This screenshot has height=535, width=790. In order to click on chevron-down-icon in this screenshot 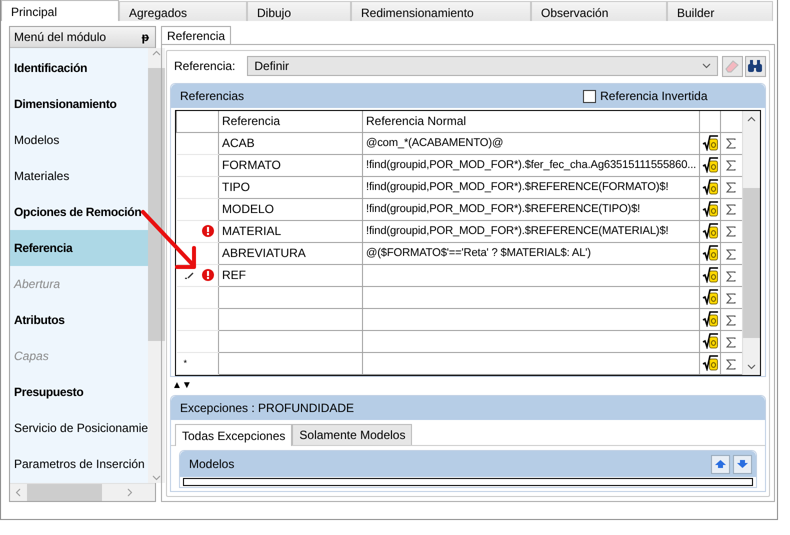, I will do `click(706, 66)`.